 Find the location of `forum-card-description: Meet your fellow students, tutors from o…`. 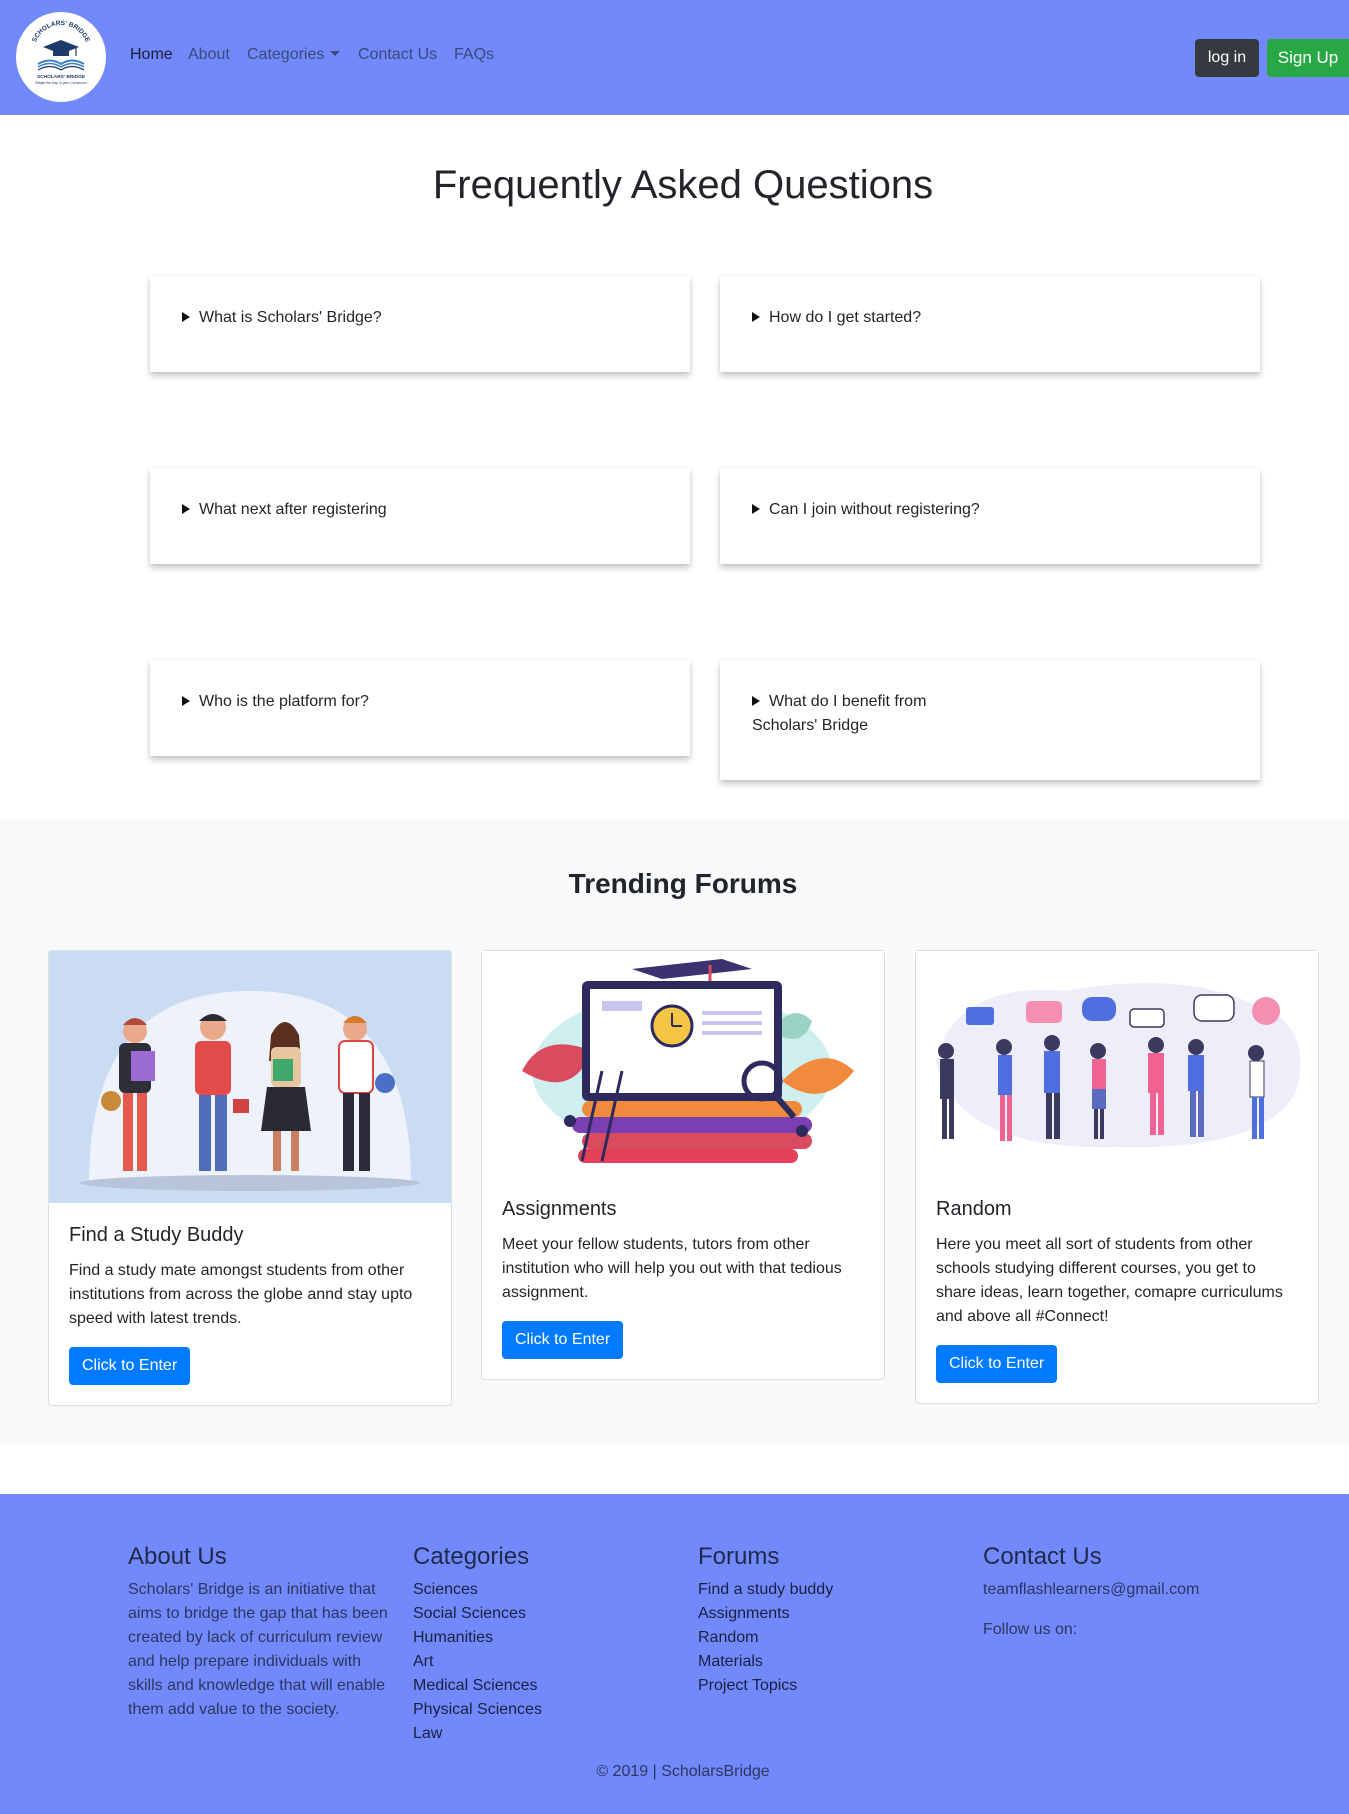

forum-card-description: Meet your fellow students, tutors from o… is located at coordinates (672, 1268).